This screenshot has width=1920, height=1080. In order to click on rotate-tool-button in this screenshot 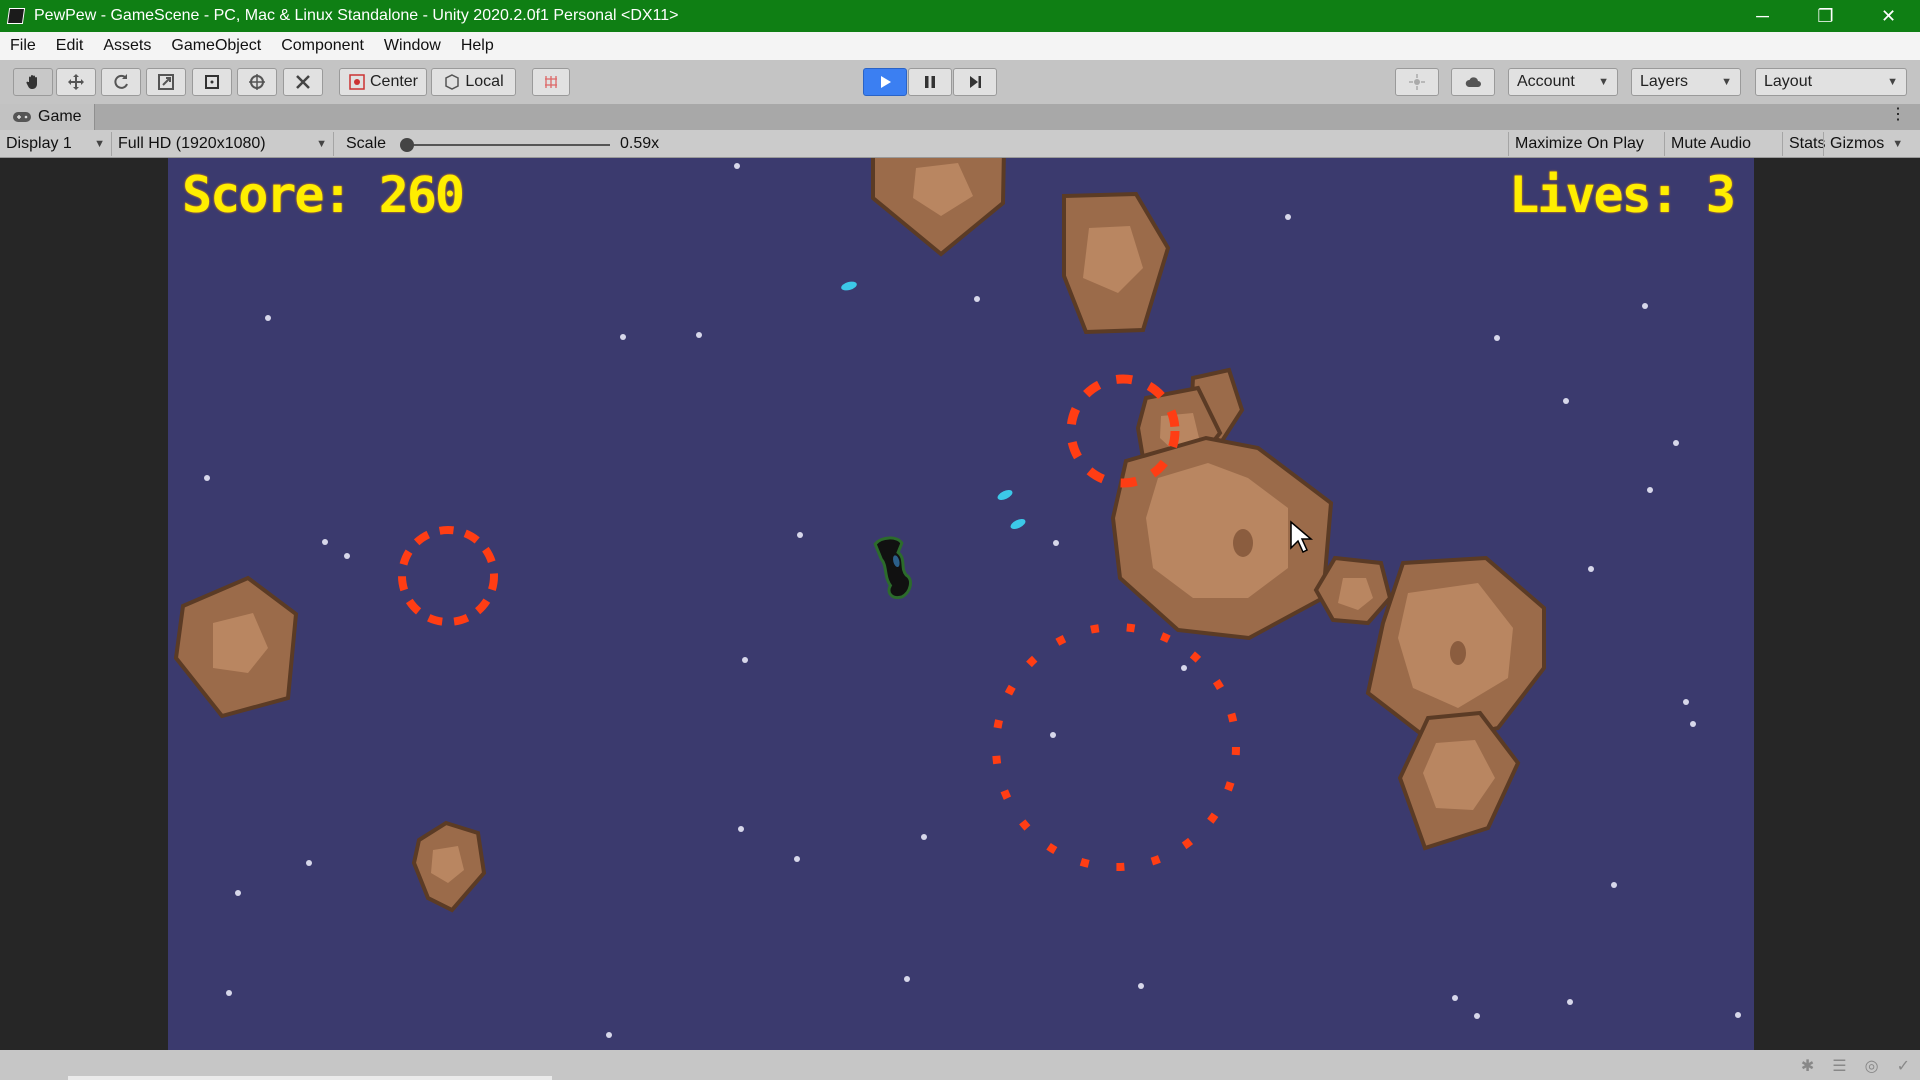, I will do `click(121, 82)`.